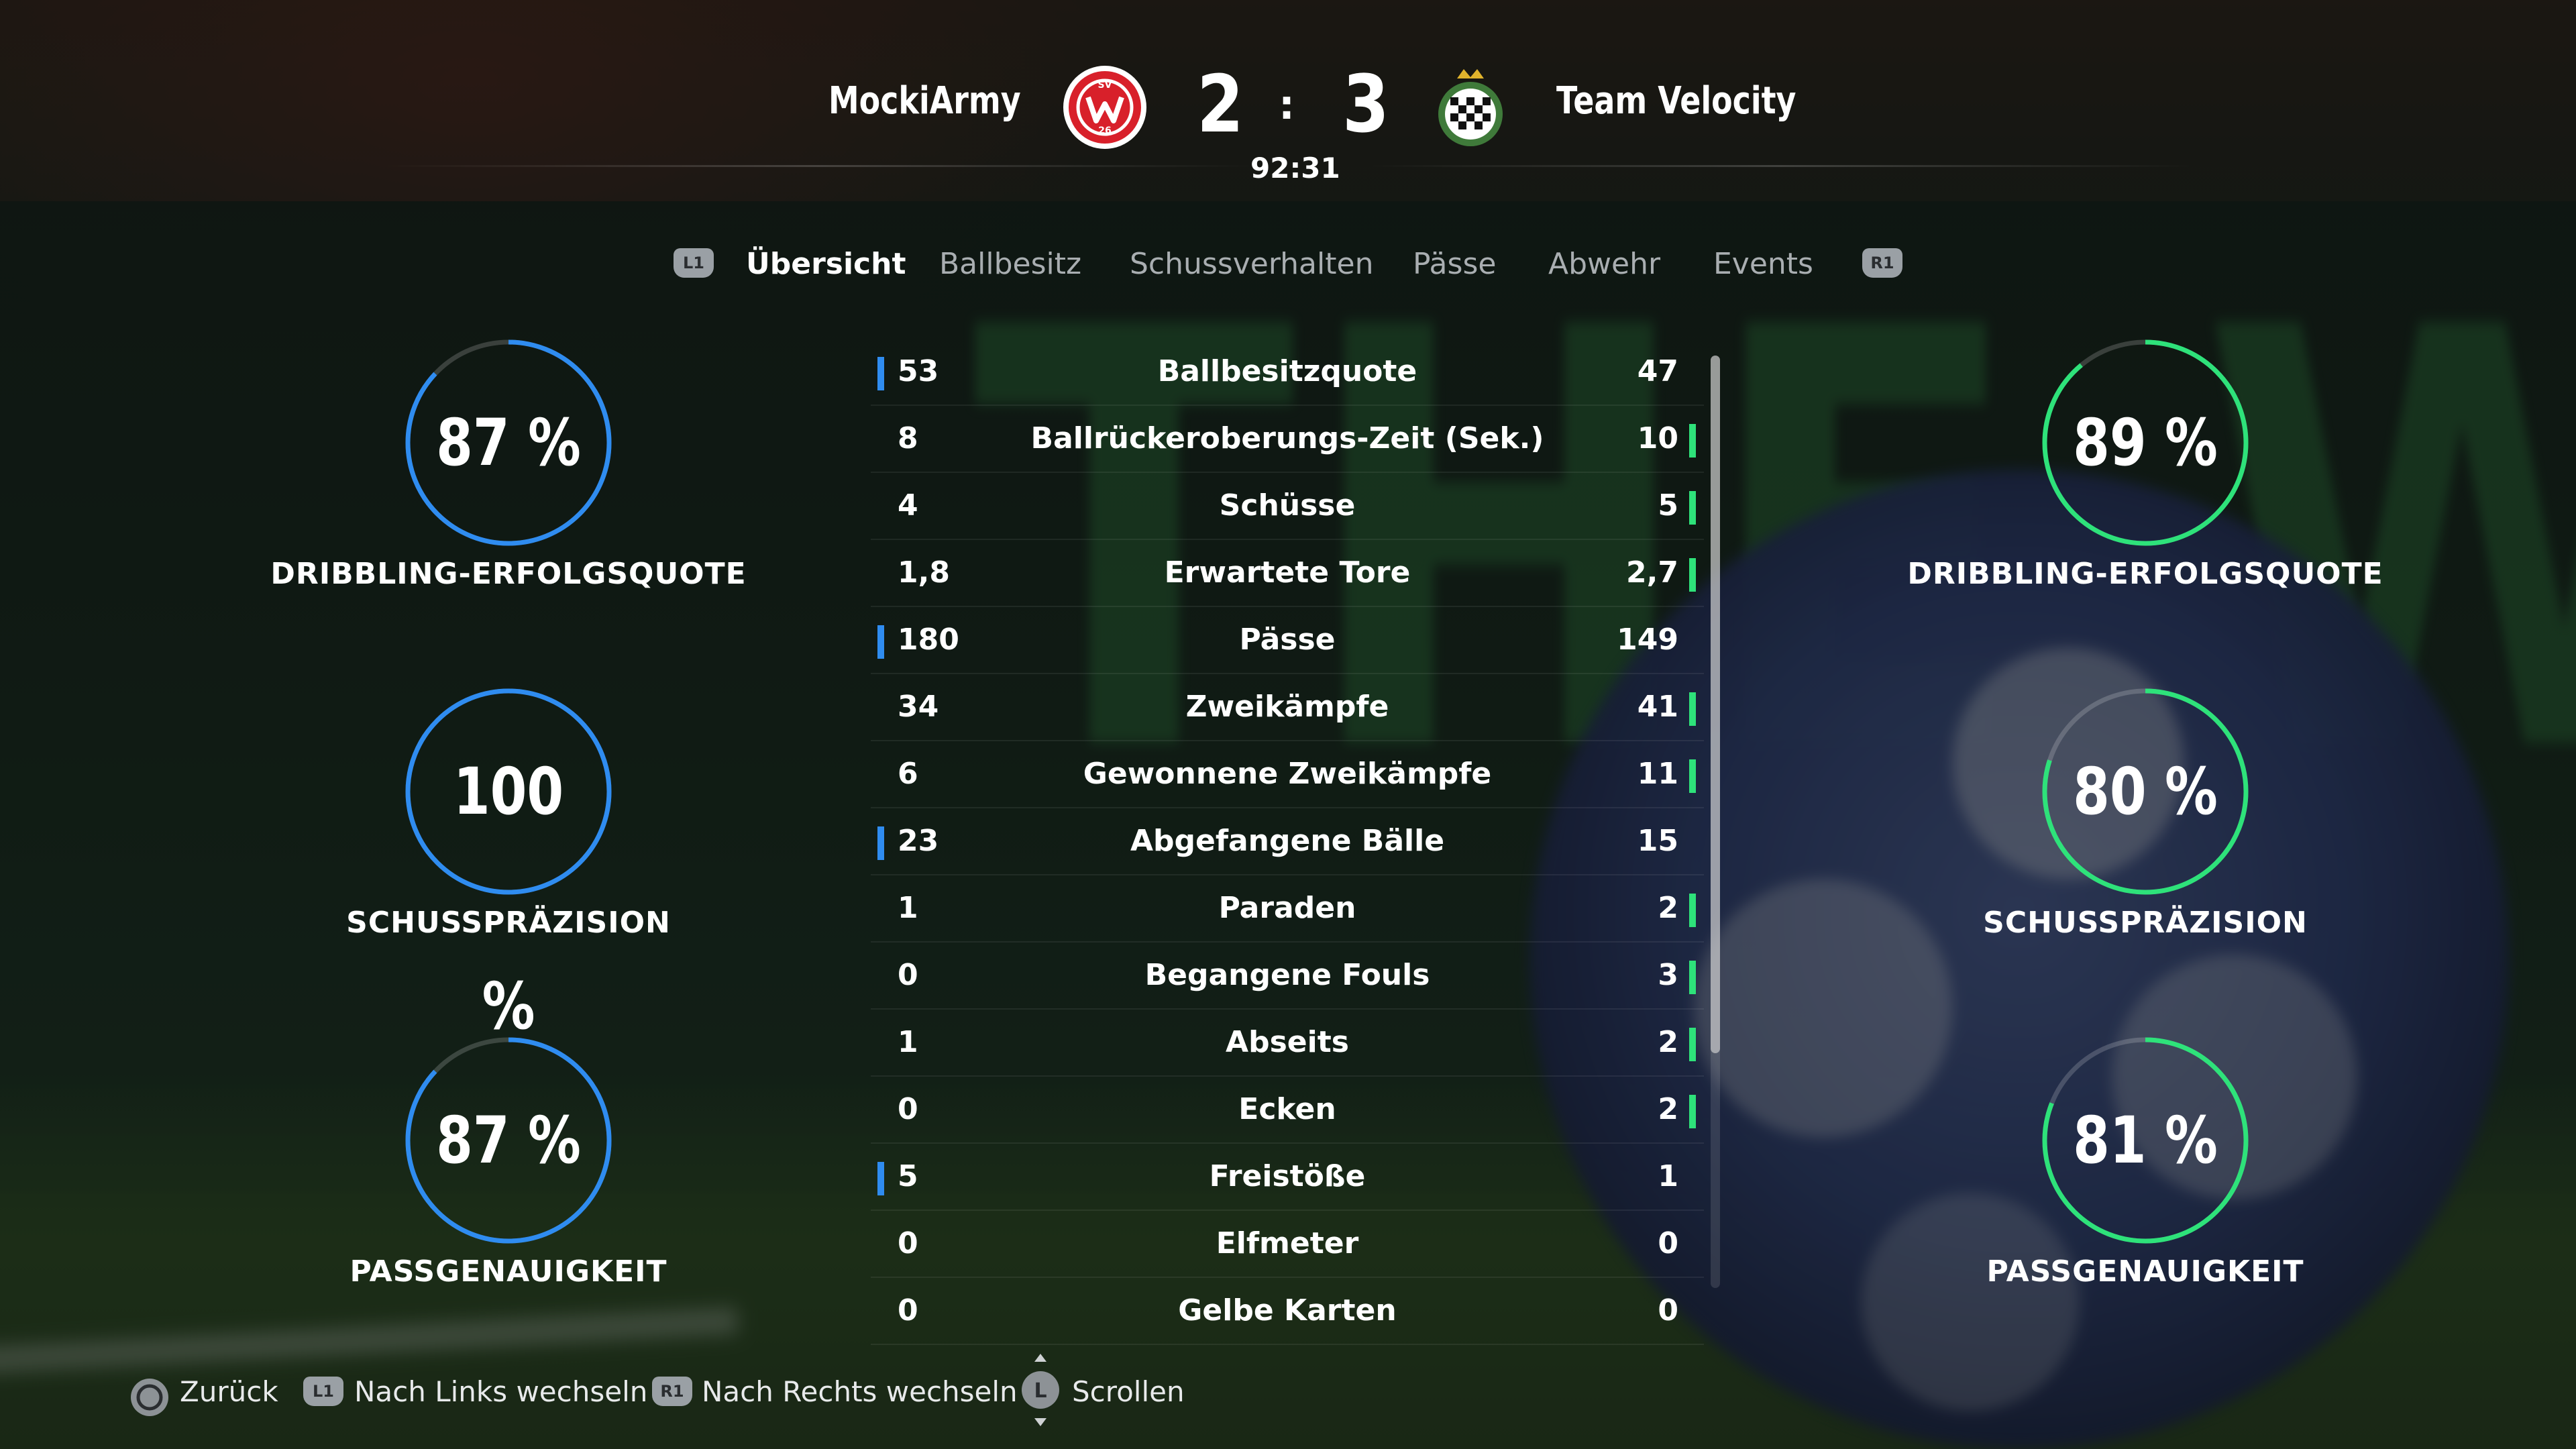  I want to click on stat-row: 34 Zweikämpfe 41, so click(1287, 707).